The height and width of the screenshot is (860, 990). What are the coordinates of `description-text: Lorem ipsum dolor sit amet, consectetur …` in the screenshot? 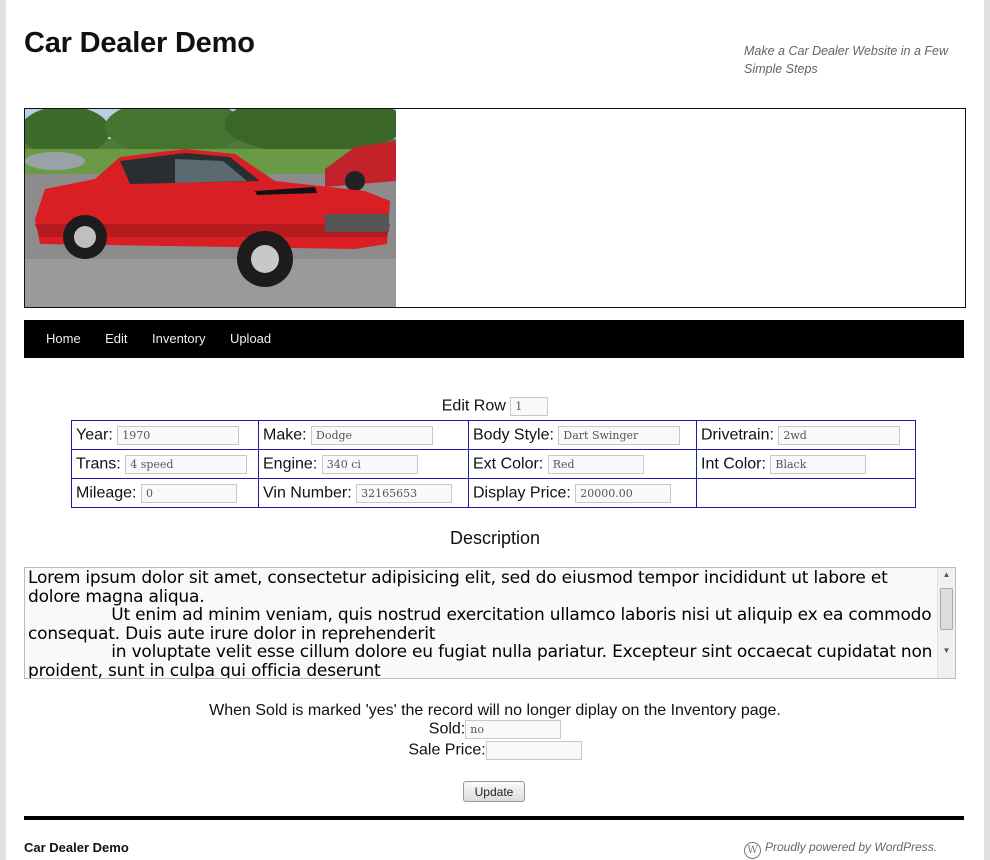 It's located at (483, 623).